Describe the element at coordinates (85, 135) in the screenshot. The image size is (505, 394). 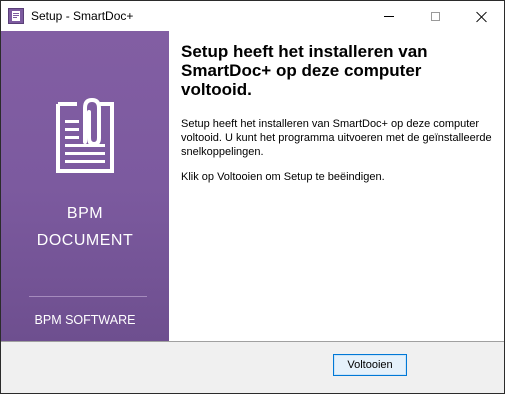
I see `document-paperclip-icon` at that location.